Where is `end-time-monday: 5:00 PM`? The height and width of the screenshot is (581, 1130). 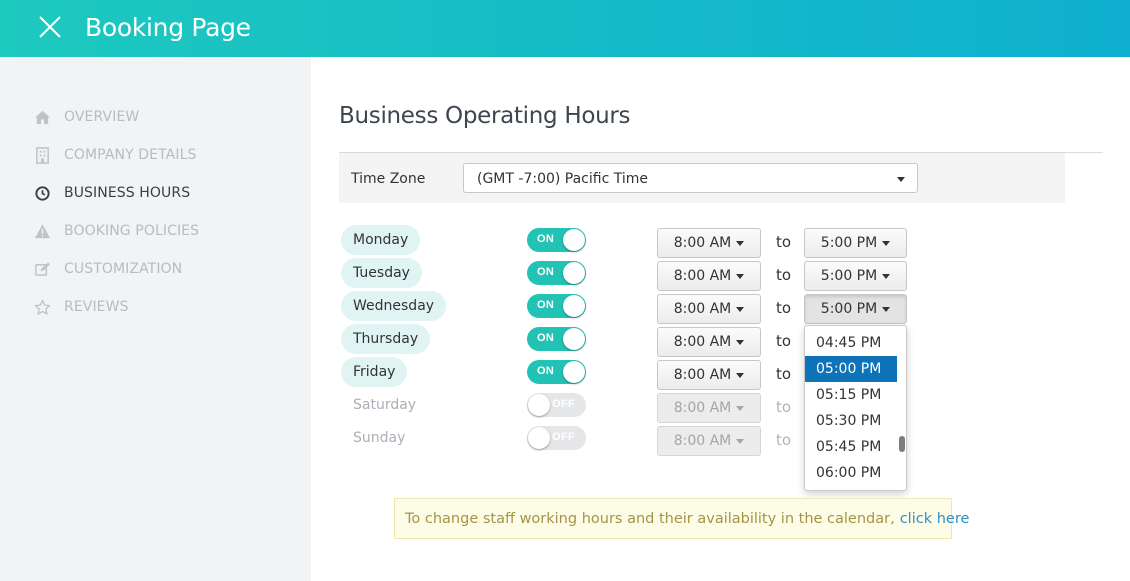 end-time-monday: 5:00 PM is located at coordinates (855, 243).